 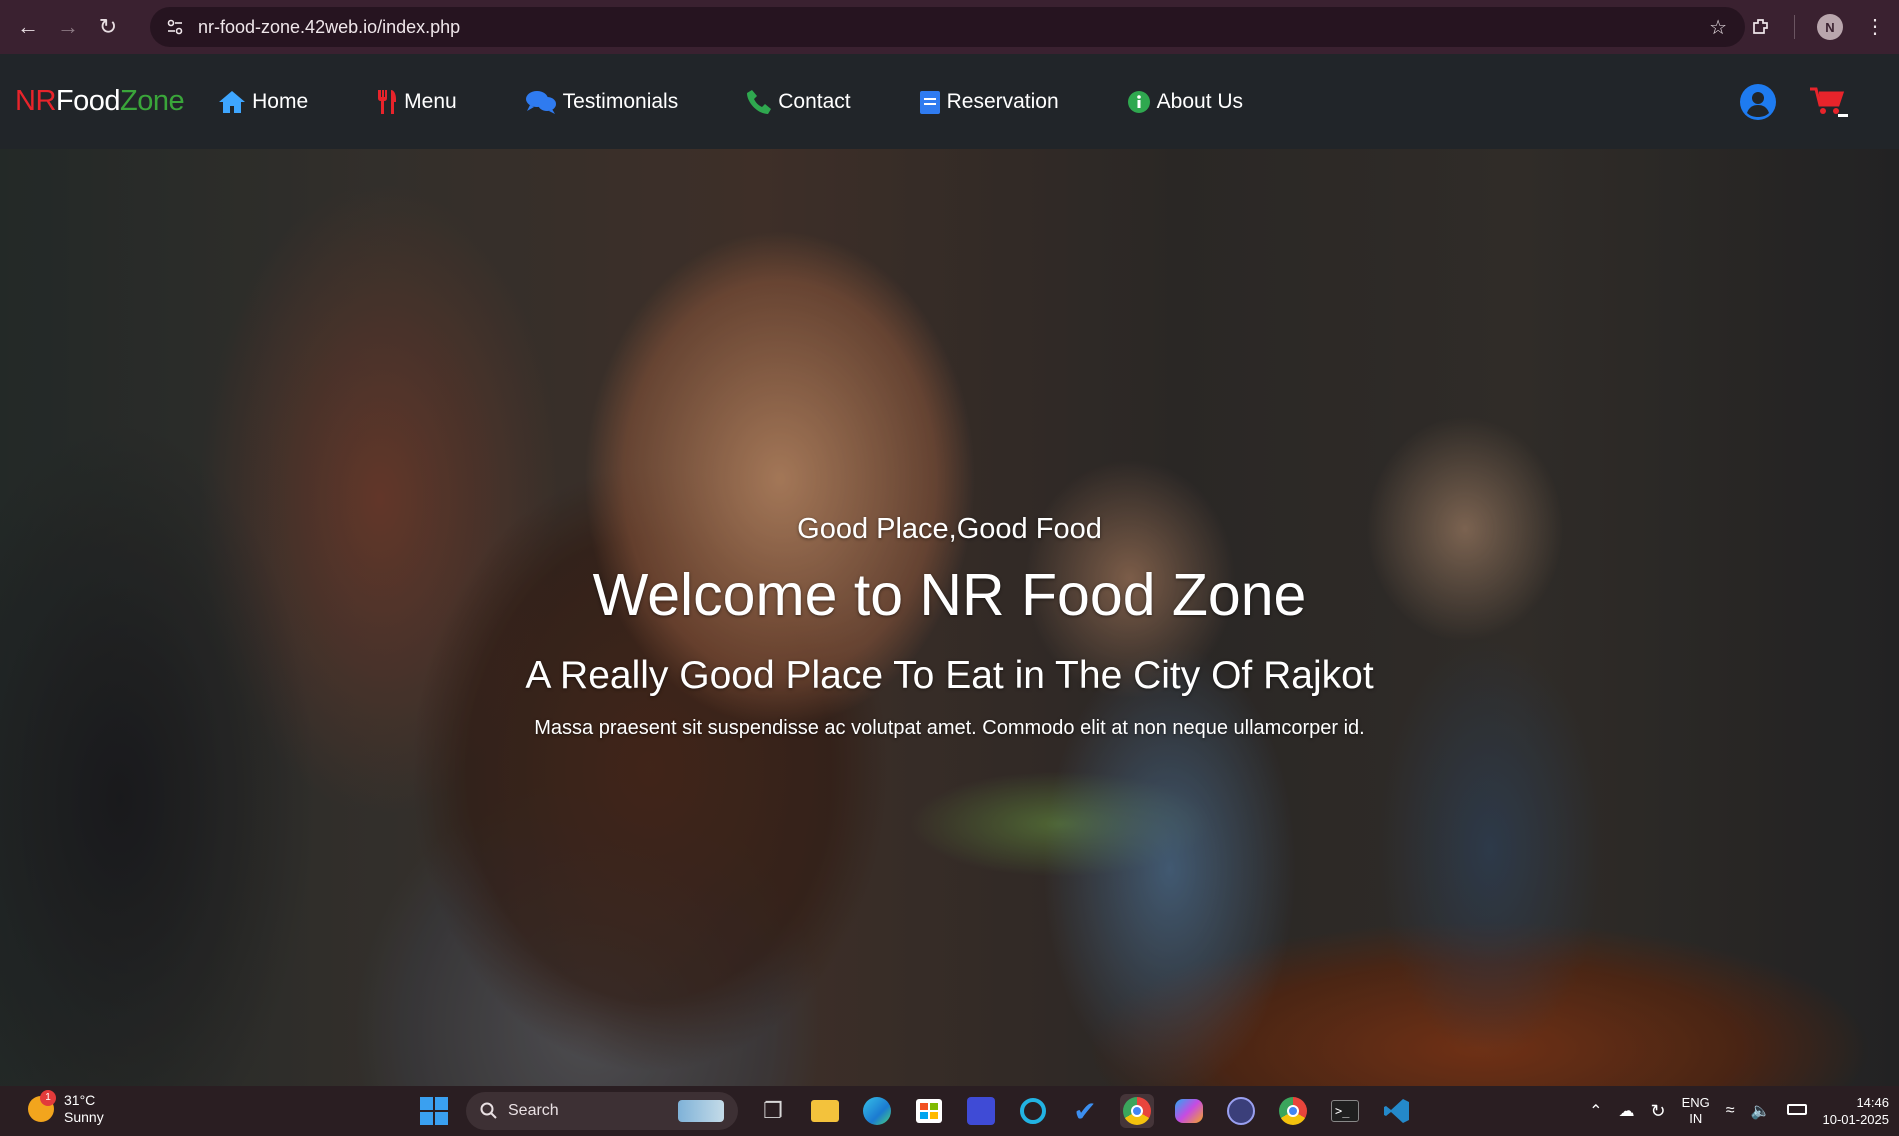 I want to click on nav-home-label: Home, so click(x=280, y=101).